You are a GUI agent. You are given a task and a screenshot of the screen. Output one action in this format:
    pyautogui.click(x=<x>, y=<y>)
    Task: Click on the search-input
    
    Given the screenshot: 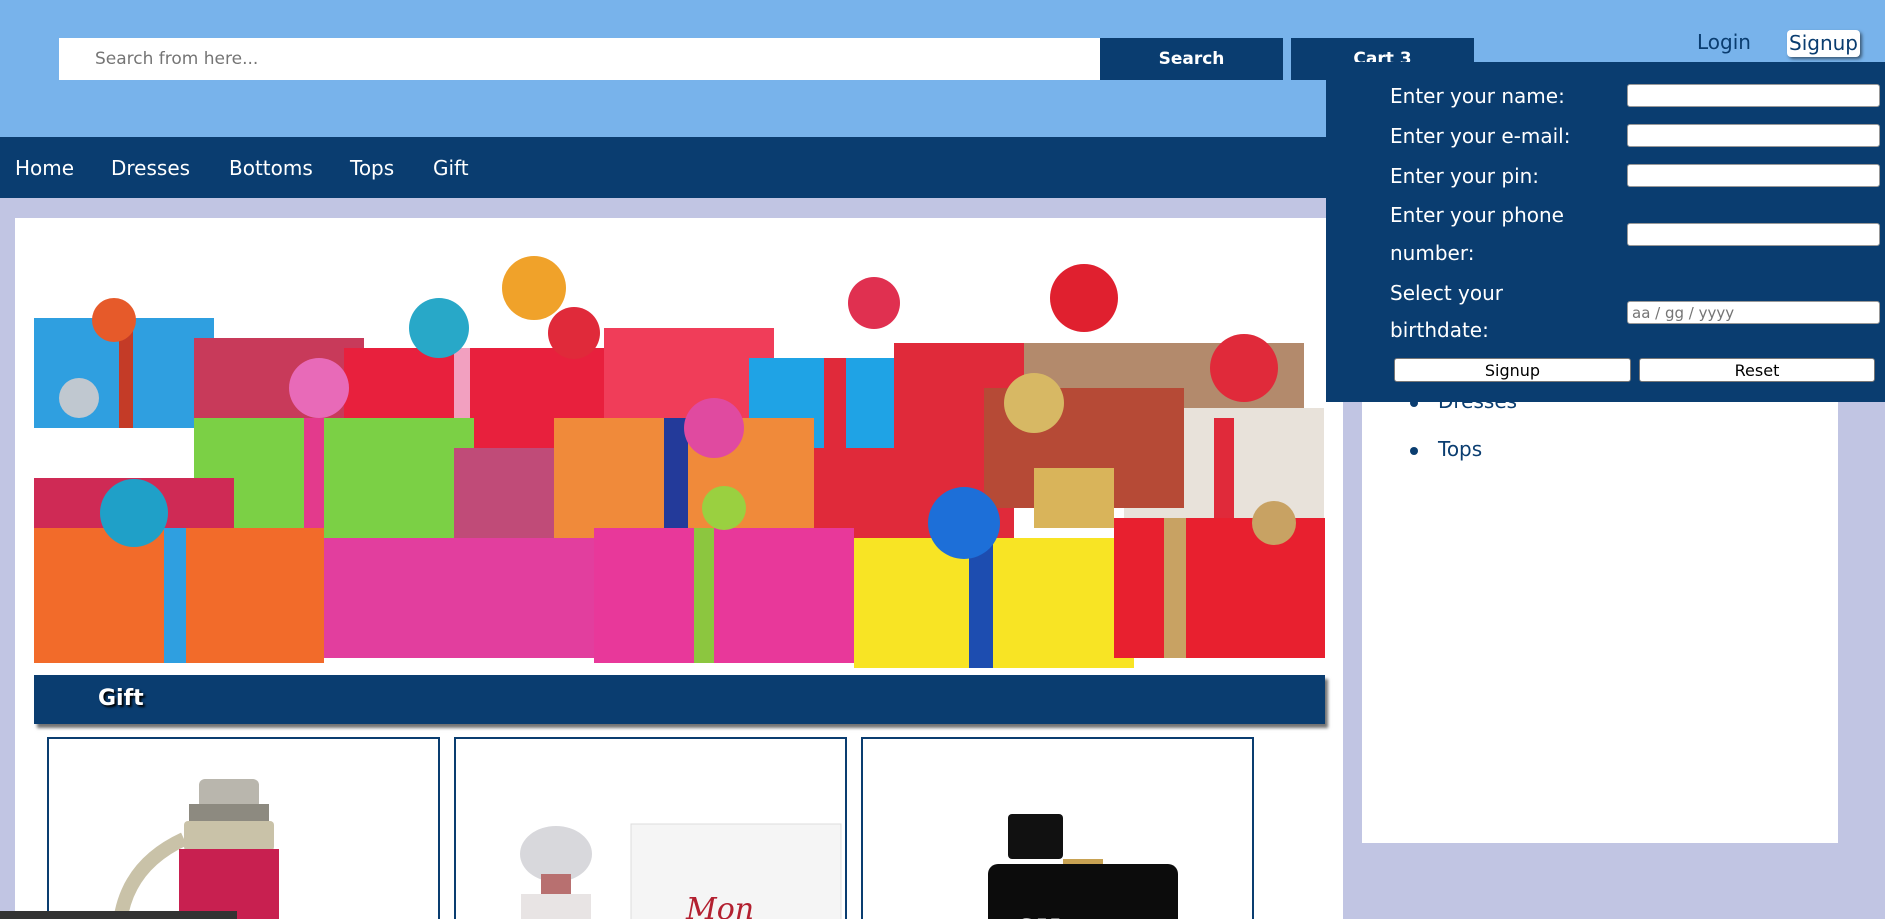 What is the action you would take?
    pyautogui.click(x=579, y=59)
    